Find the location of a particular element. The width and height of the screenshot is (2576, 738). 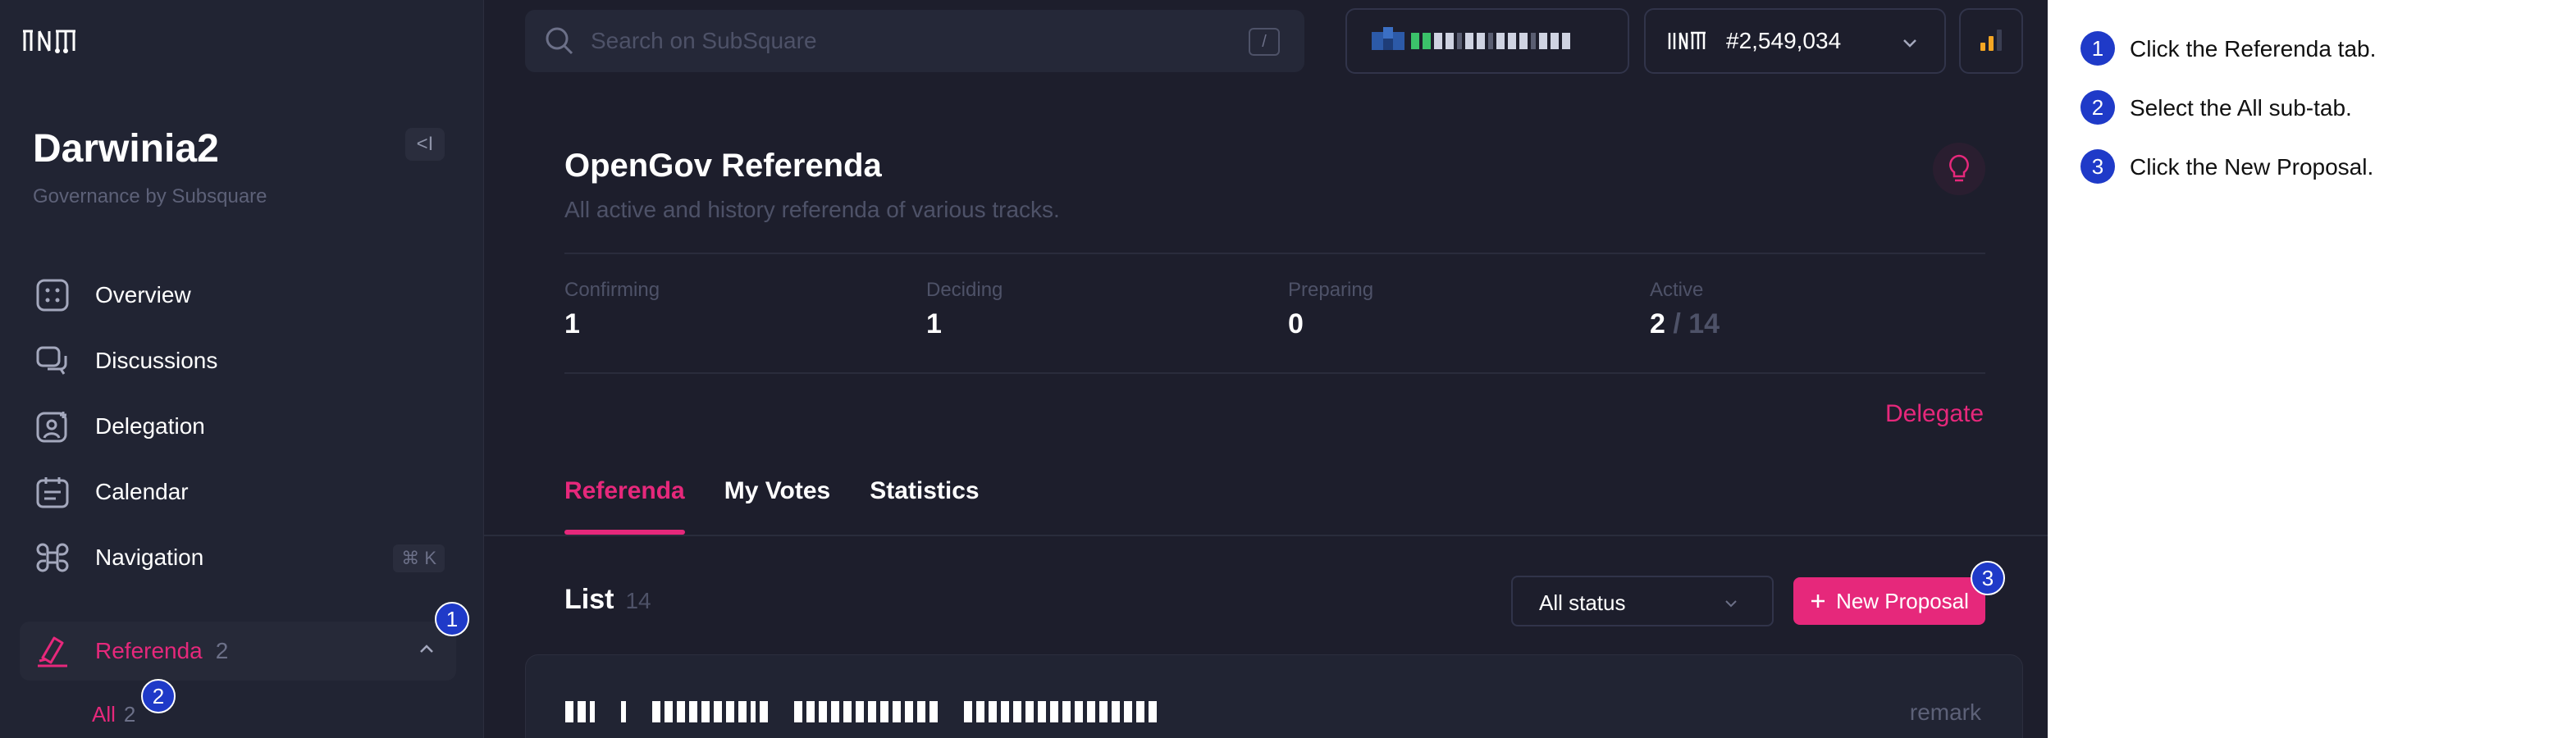

signal-strength-icon is located at coordinates (1991, 40).